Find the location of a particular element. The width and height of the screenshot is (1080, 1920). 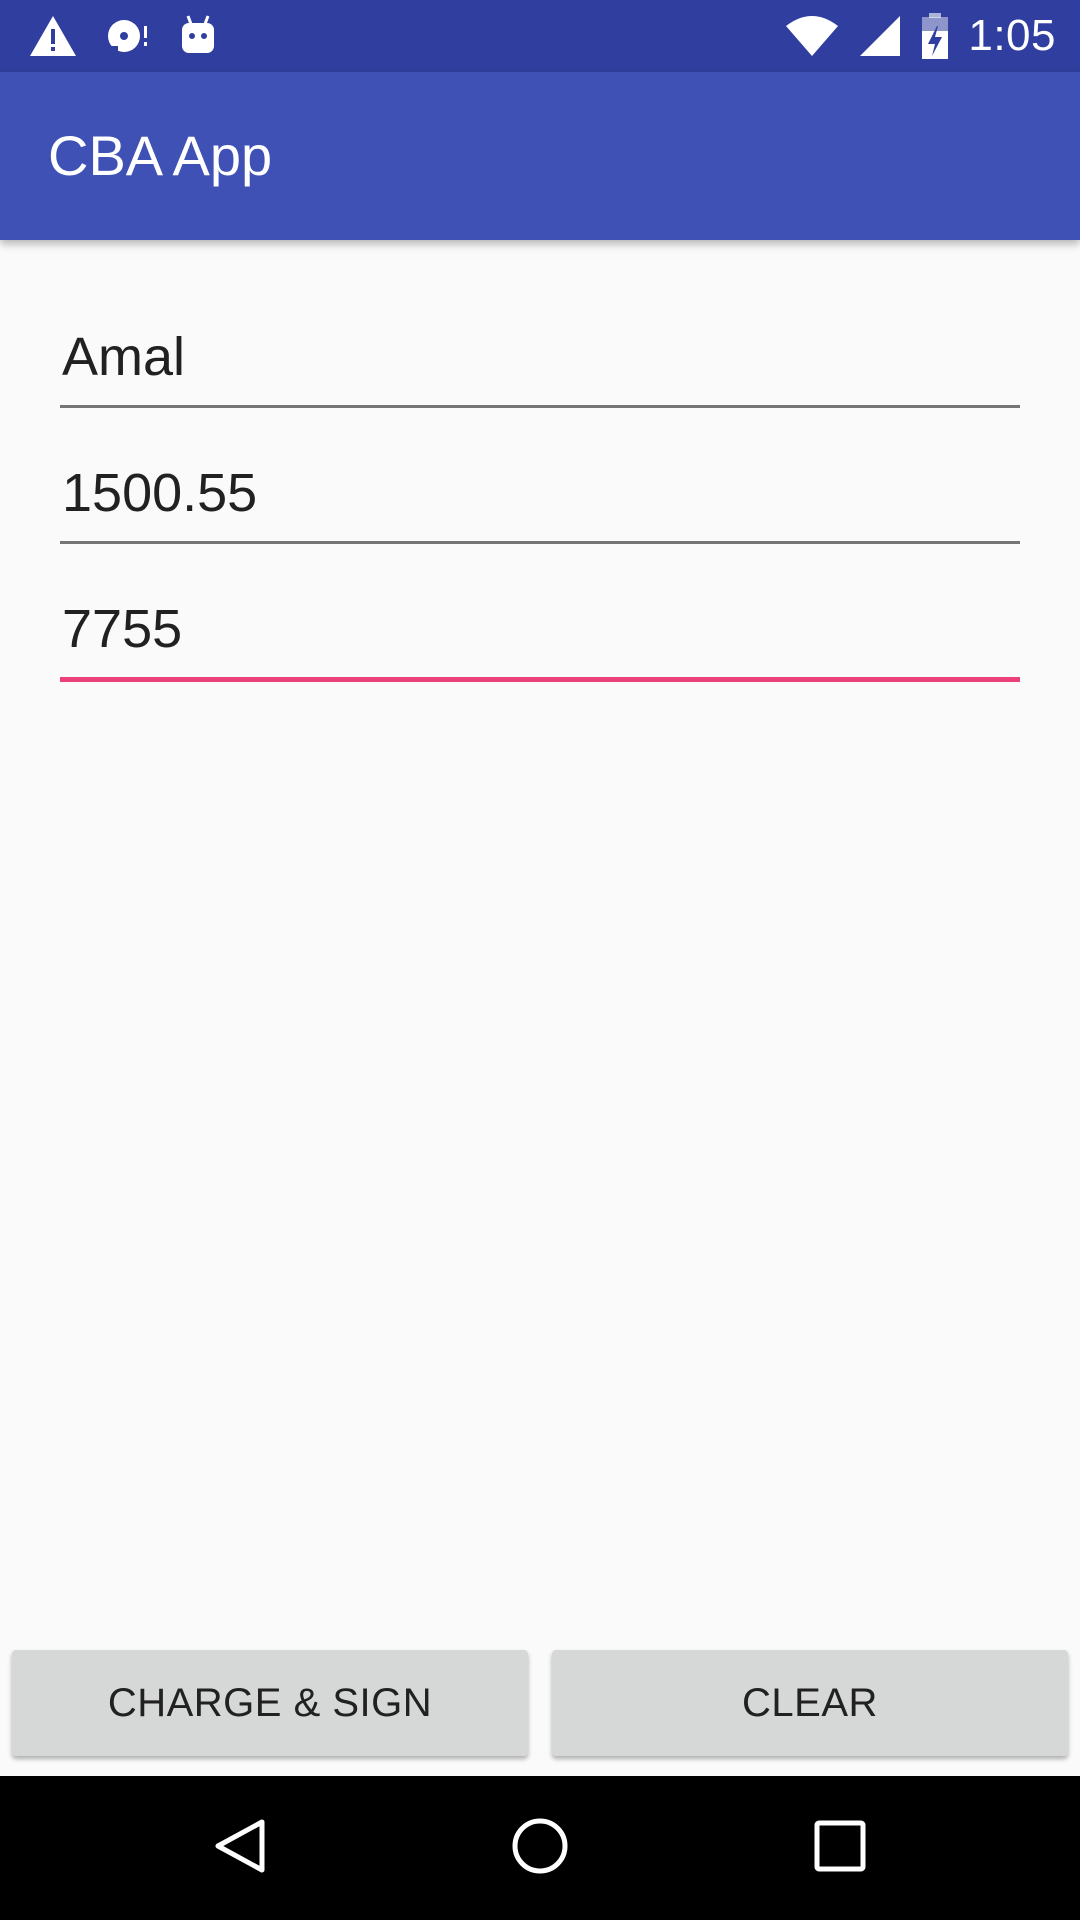

recents-button is located at coordinates (840, 1848).